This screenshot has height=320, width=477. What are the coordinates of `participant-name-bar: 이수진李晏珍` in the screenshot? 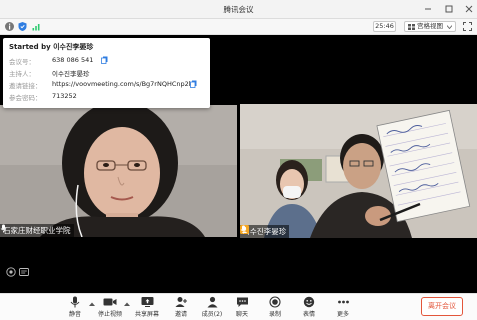 It's located at (265, 231).